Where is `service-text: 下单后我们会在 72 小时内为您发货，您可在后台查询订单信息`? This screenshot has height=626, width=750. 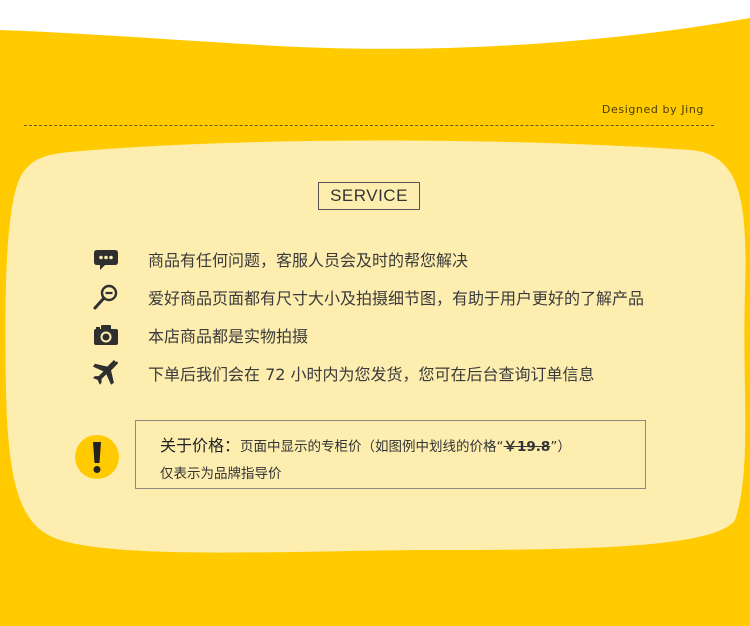 service-text: 下单后我们会在 72 小时内为您发货，您可在后台查询订单信息 is located at coordinates (371, 374).